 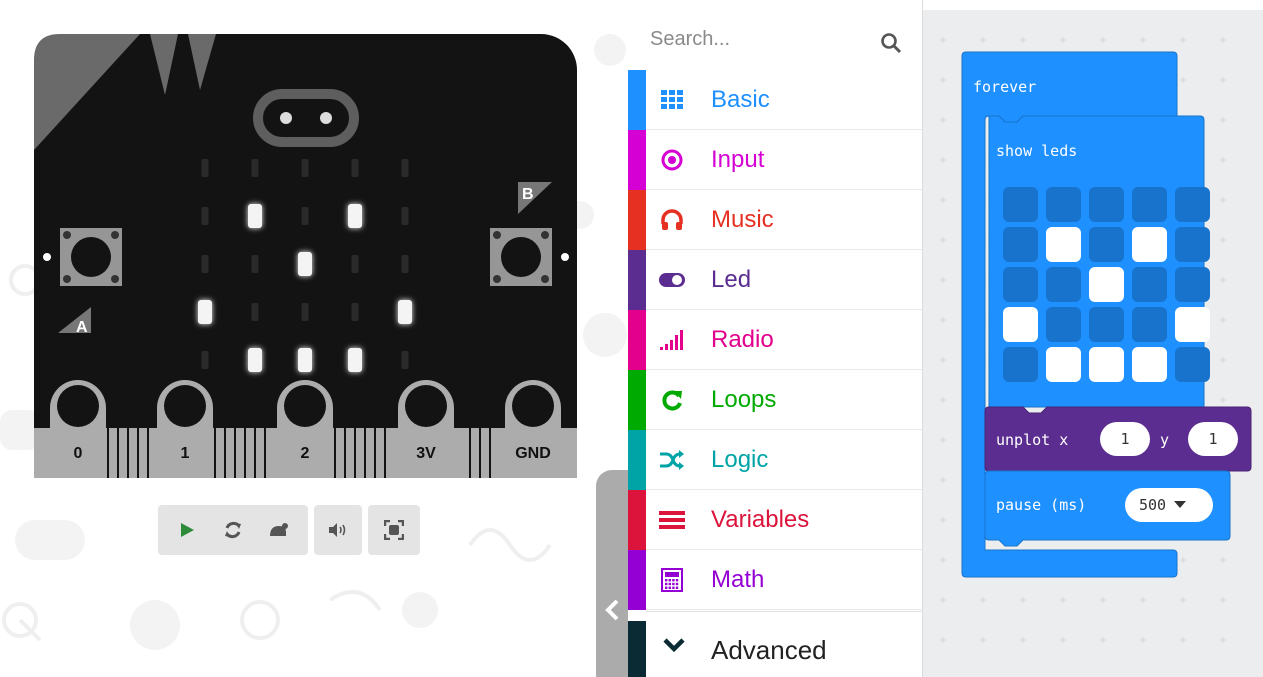 What do you see at coordinates (891, 43) in the screenshot?
I see `search-icon` at bounding box center [891, 43].